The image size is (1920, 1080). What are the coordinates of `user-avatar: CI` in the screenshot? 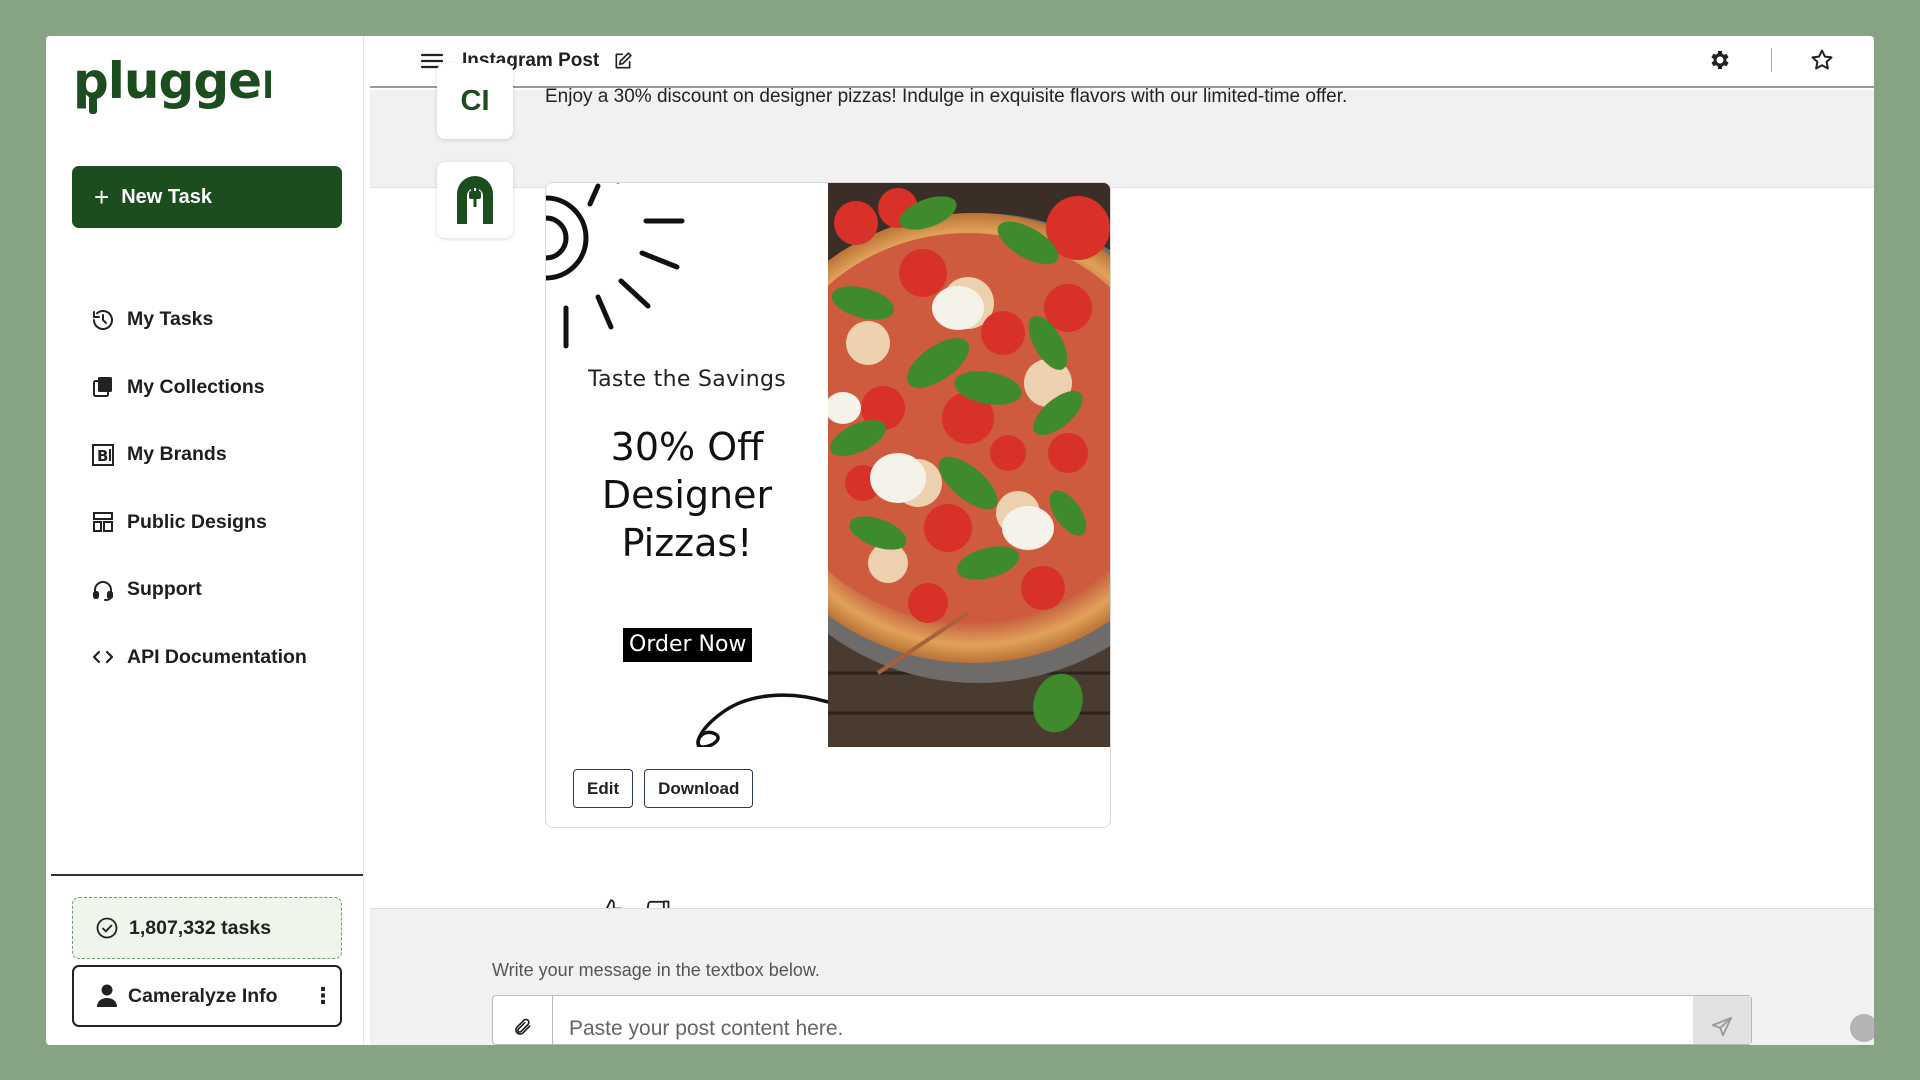 It's located at (475, 101).